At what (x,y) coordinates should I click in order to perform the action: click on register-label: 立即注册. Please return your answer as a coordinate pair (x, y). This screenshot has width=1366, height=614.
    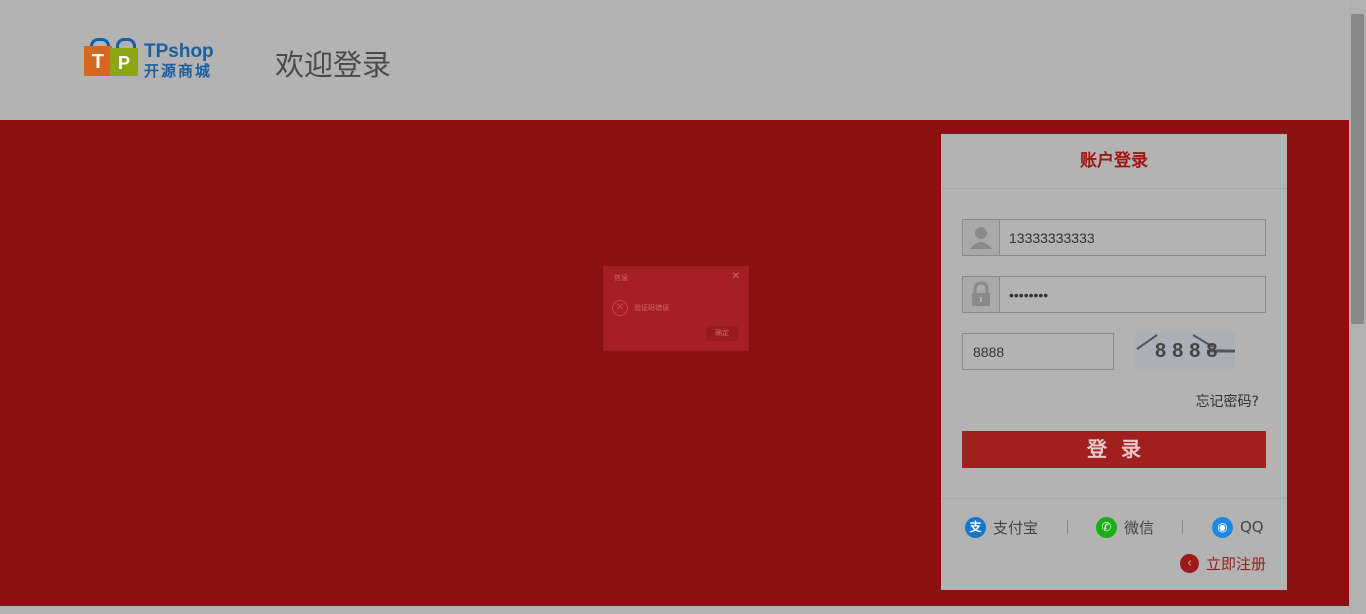
    Looking at the image, I should click on (1235, 564).